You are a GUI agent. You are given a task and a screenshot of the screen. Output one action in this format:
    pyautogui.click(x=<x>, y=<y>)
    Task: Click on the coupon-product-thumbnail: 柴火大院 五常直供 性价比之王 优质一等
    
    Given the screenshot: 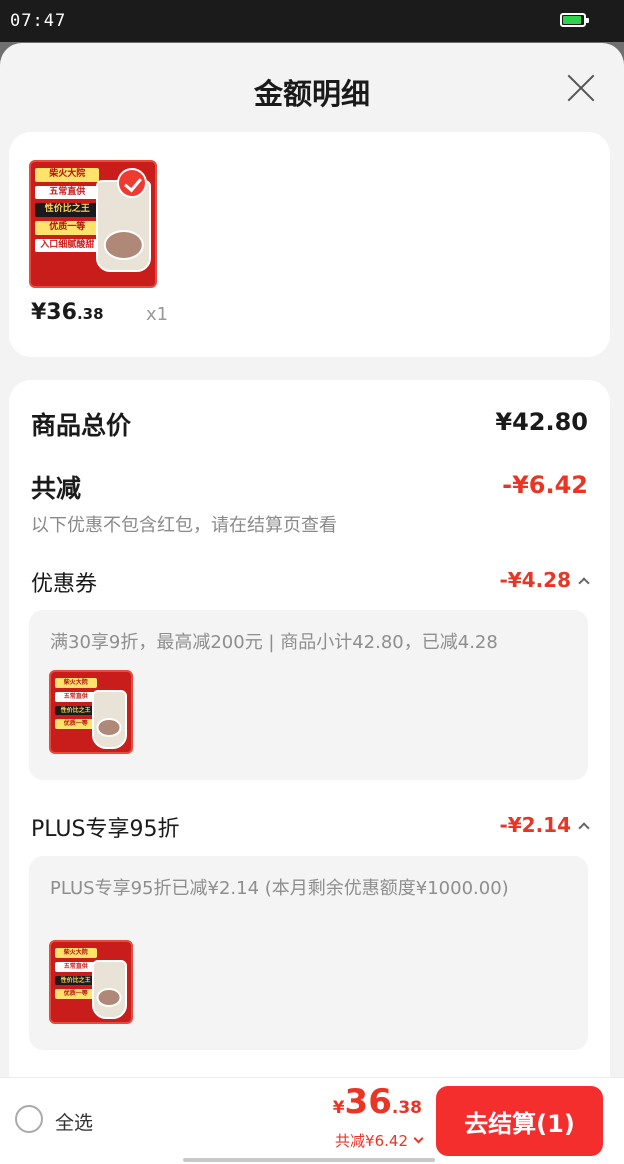 What is the action you would take?
    pyautogui.click(x=91, y=712)
    